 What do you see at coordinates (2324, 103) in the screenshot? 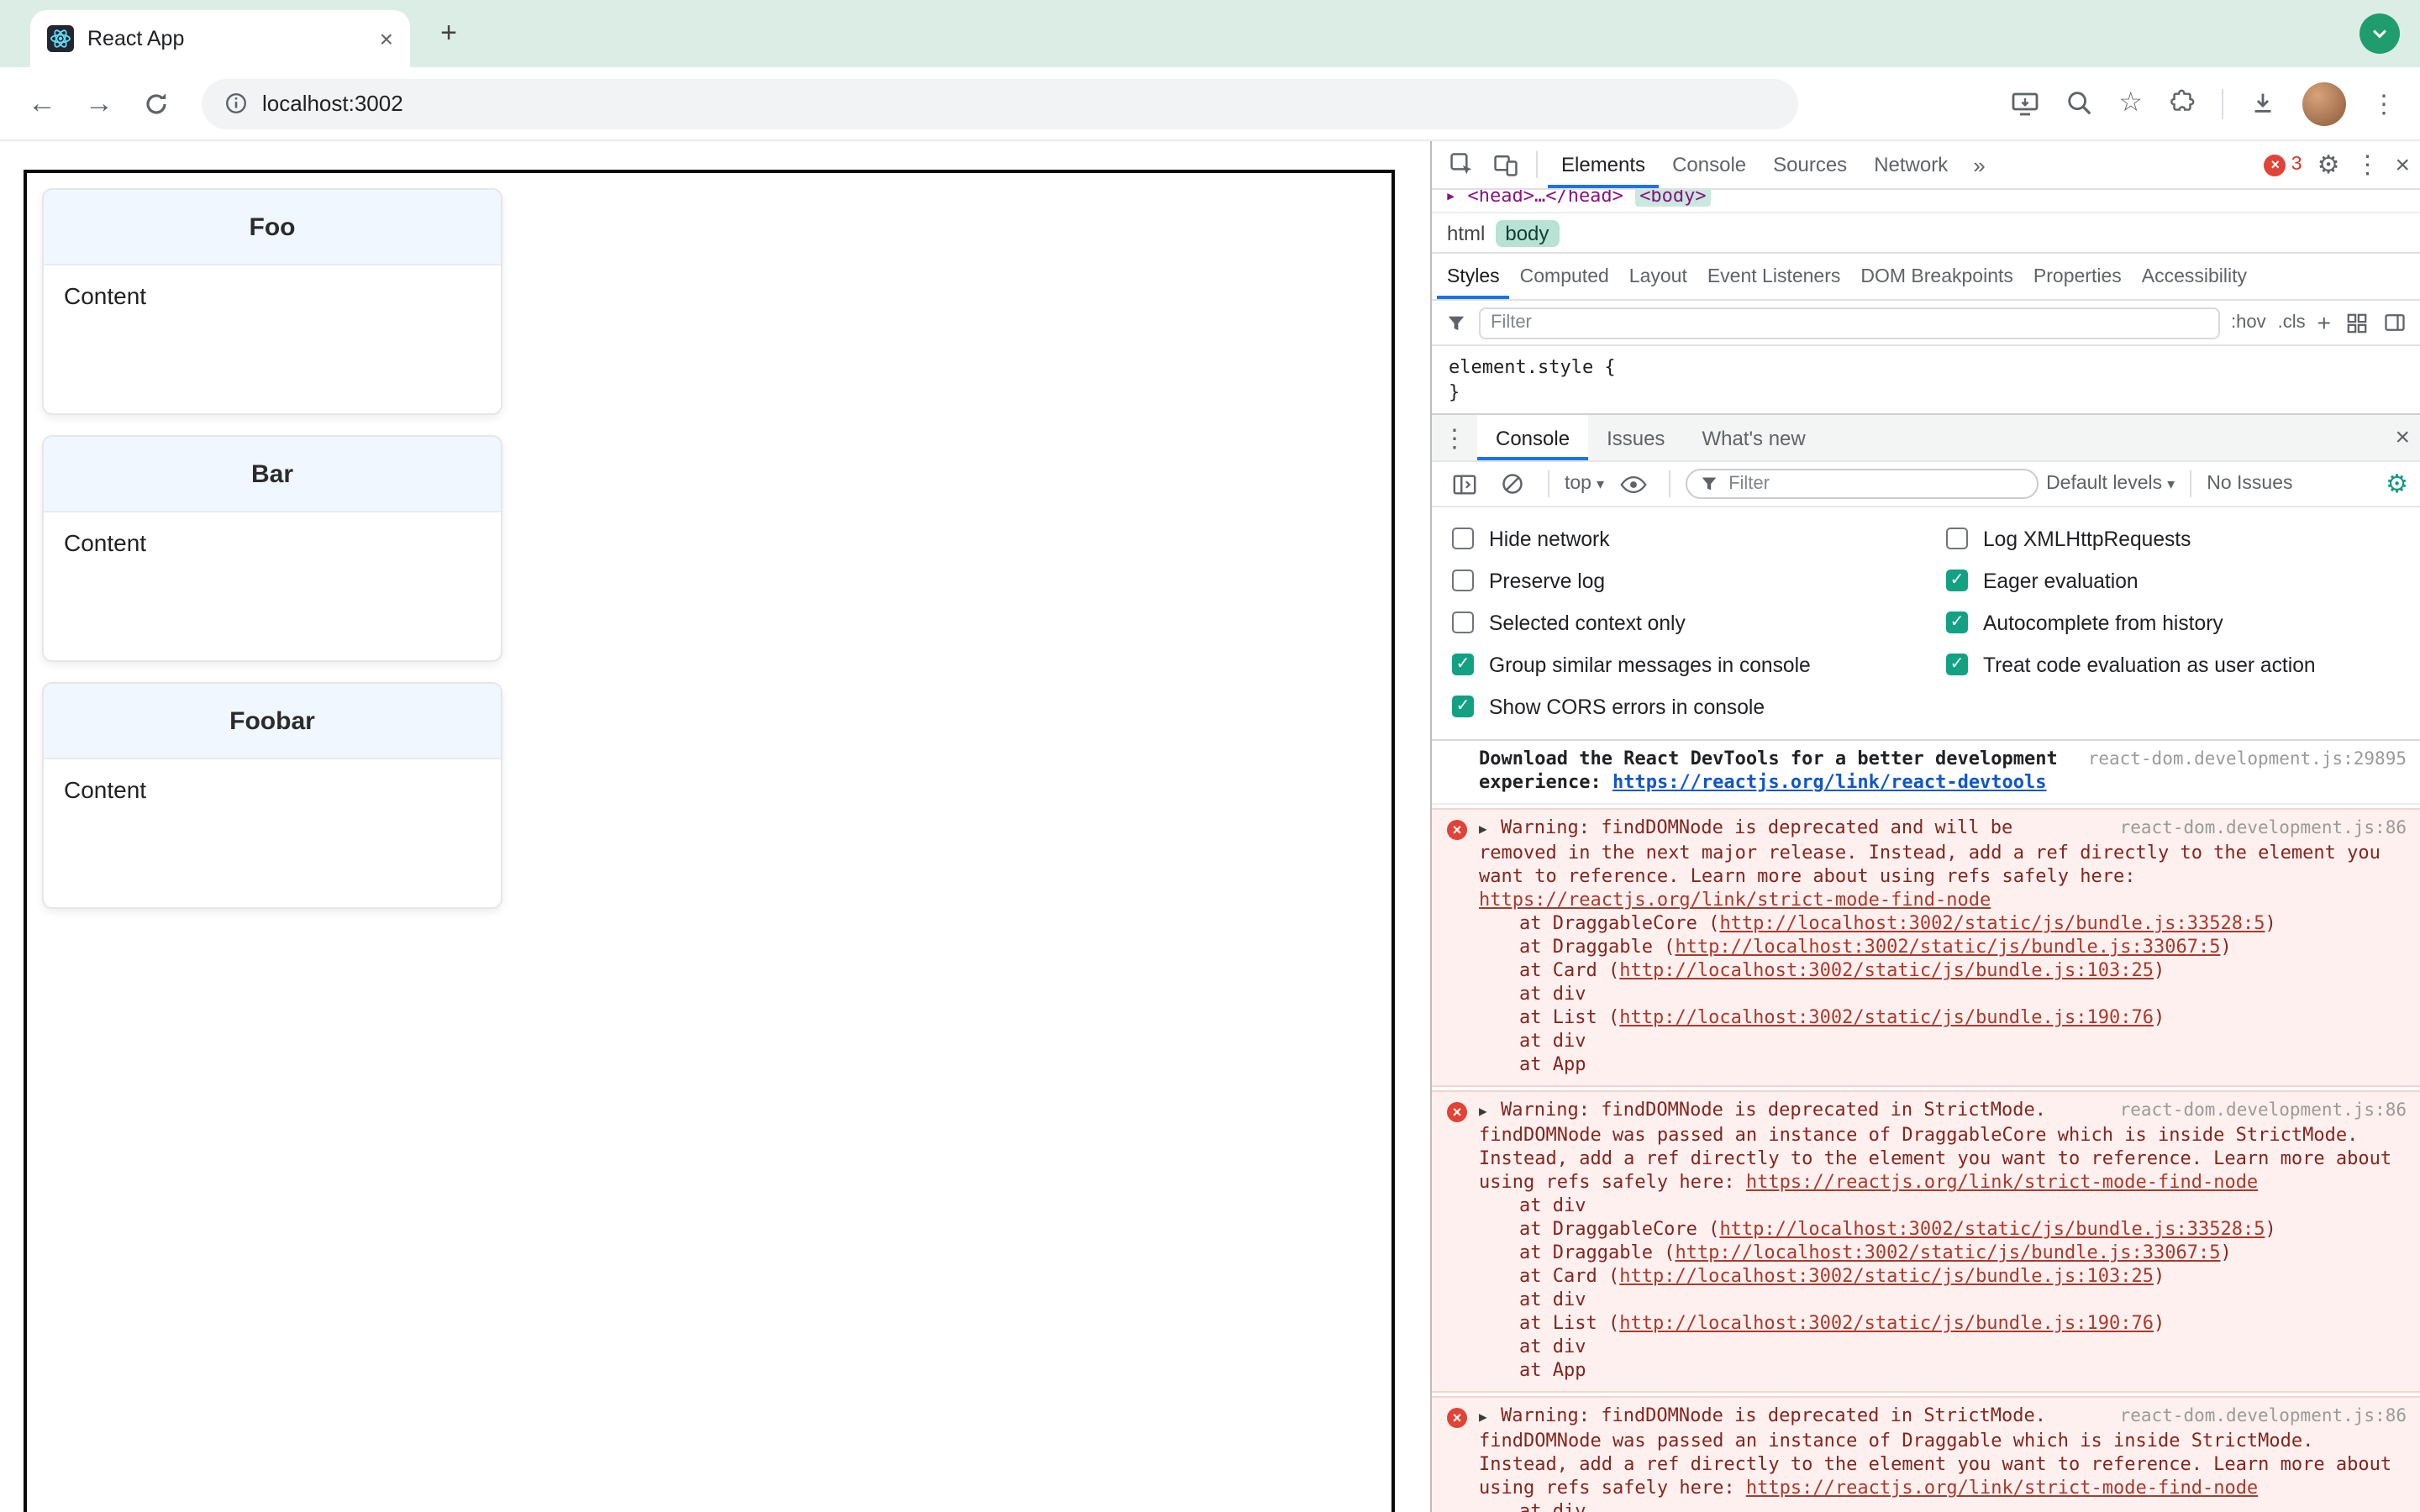
I see `profile-avatar` at bounding box center [2324, 103].